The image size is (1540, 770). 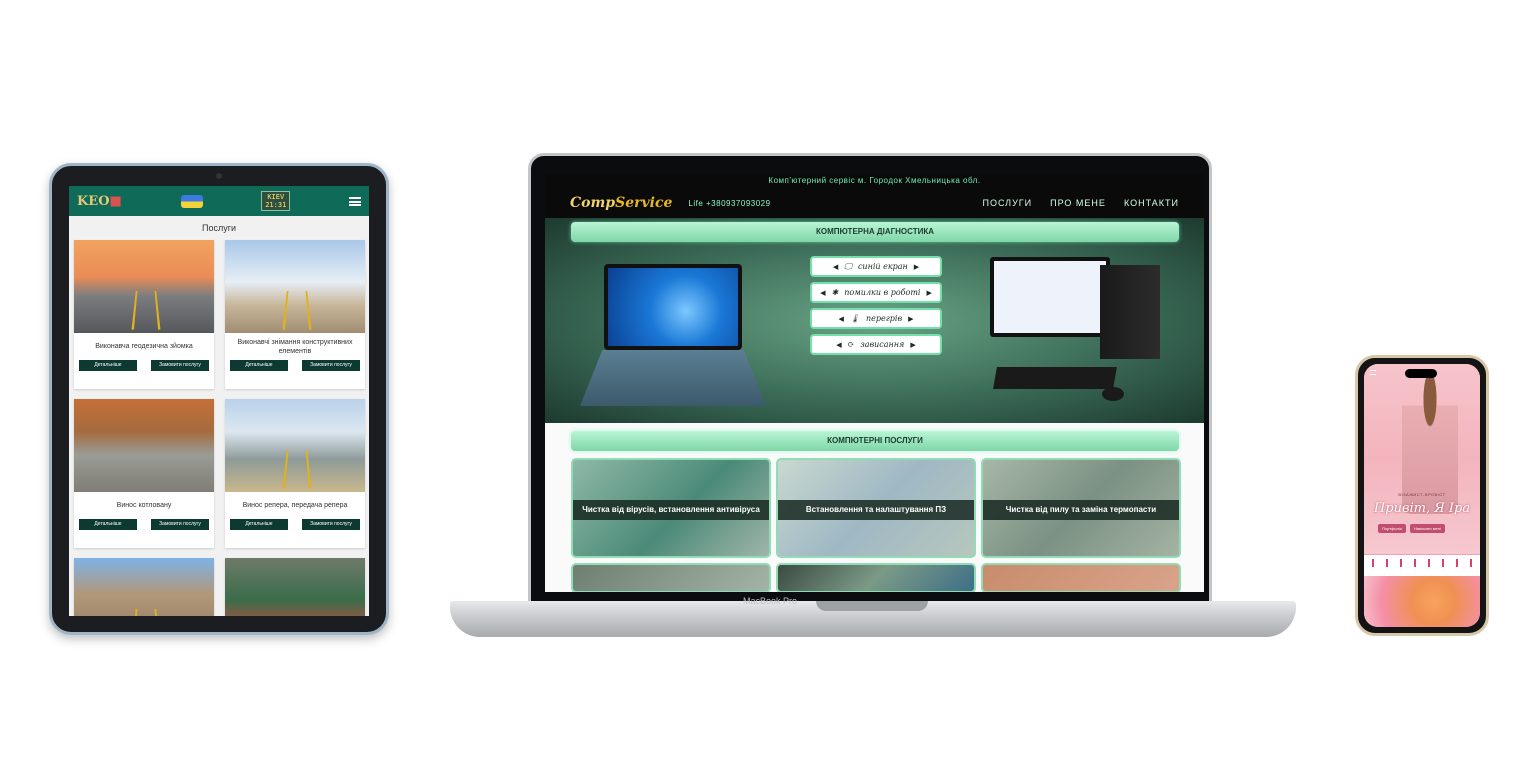 I want to click on diag-item-freeze: ◀ ⟳ зависання ▶, so click(x=876, y=344).